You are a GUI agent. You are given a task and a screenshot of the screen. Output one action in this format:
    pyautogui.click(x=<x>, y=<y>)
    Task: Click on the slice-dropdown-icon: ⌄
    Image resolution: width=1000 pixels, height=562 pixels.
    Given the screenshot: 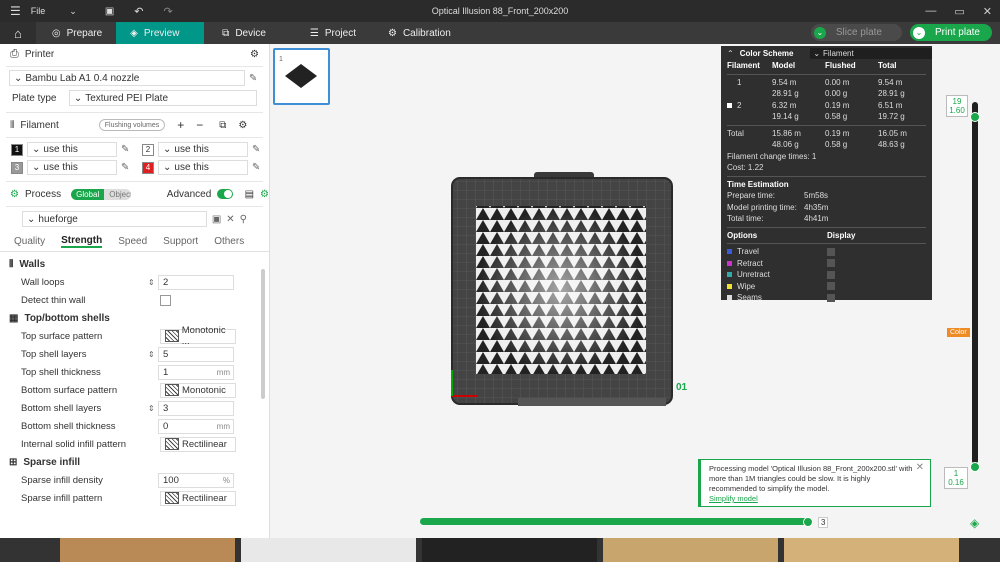 What is the action you would take?
    pyautogui.click(x=819, y=32)
    